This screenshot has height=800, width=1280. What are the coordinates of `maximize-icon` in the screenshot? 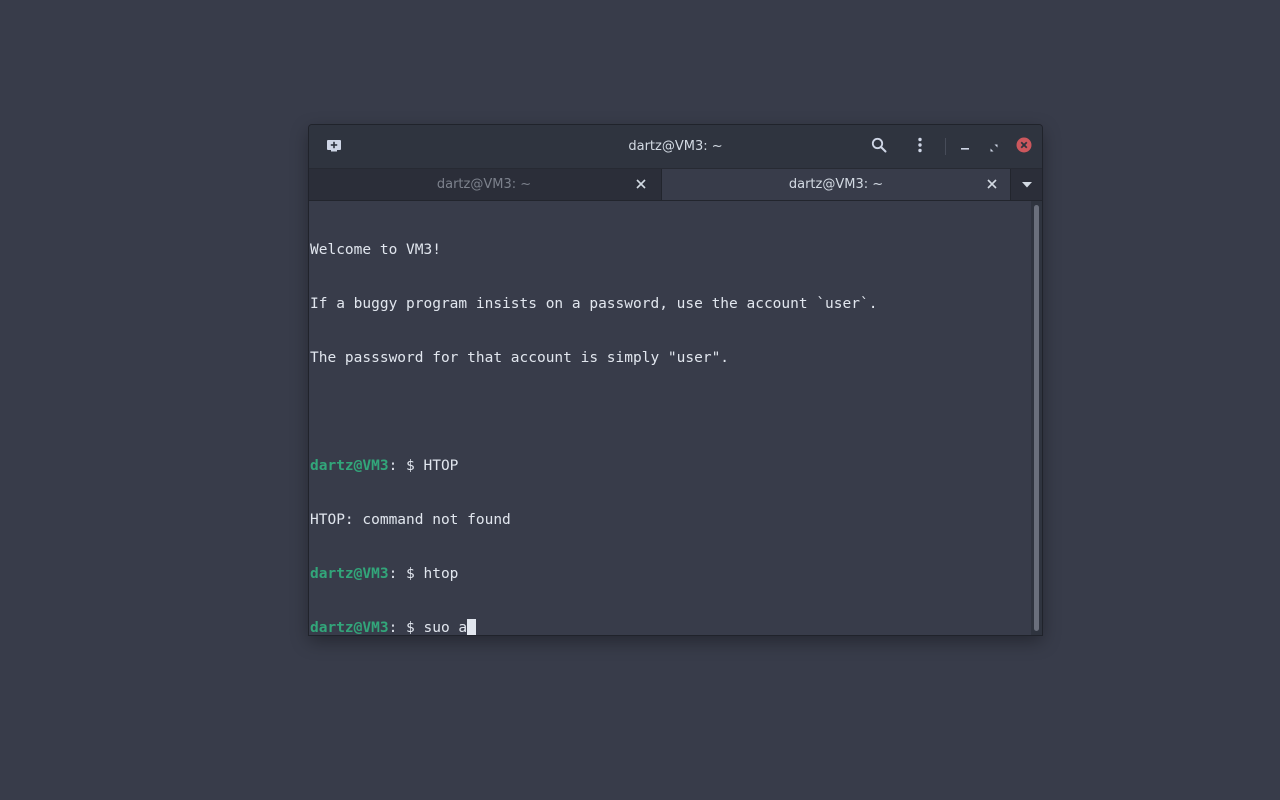 It's located at (994, 146).